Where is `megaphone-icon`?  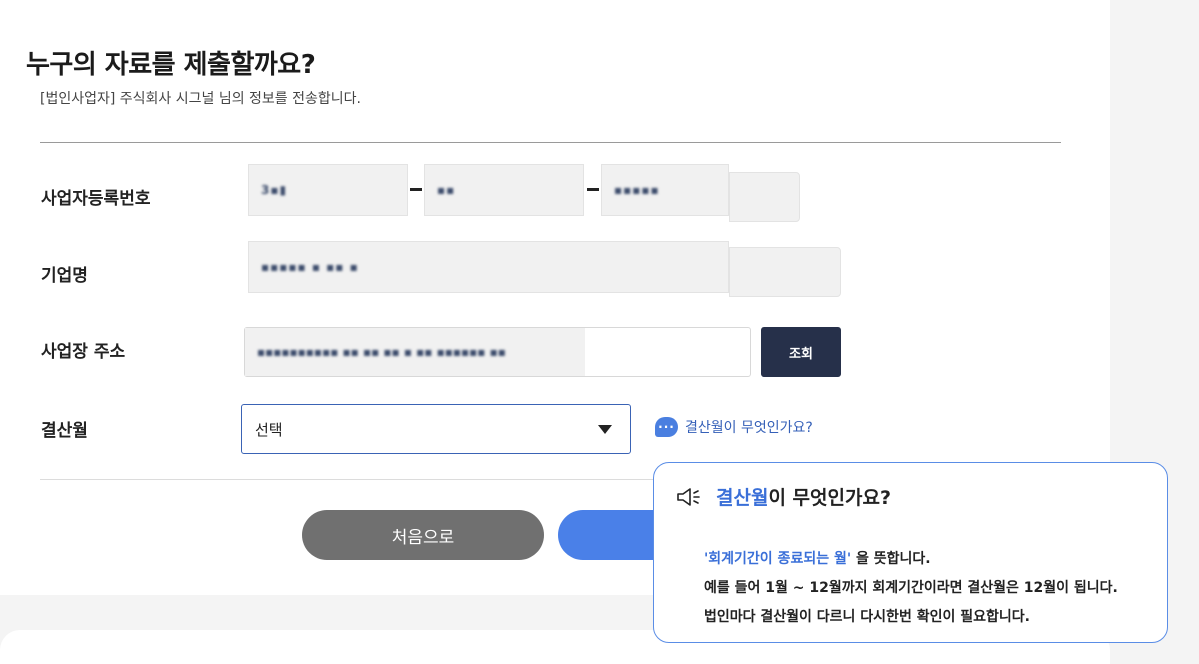 megaphone-icon is located at coordinates (690, 497).